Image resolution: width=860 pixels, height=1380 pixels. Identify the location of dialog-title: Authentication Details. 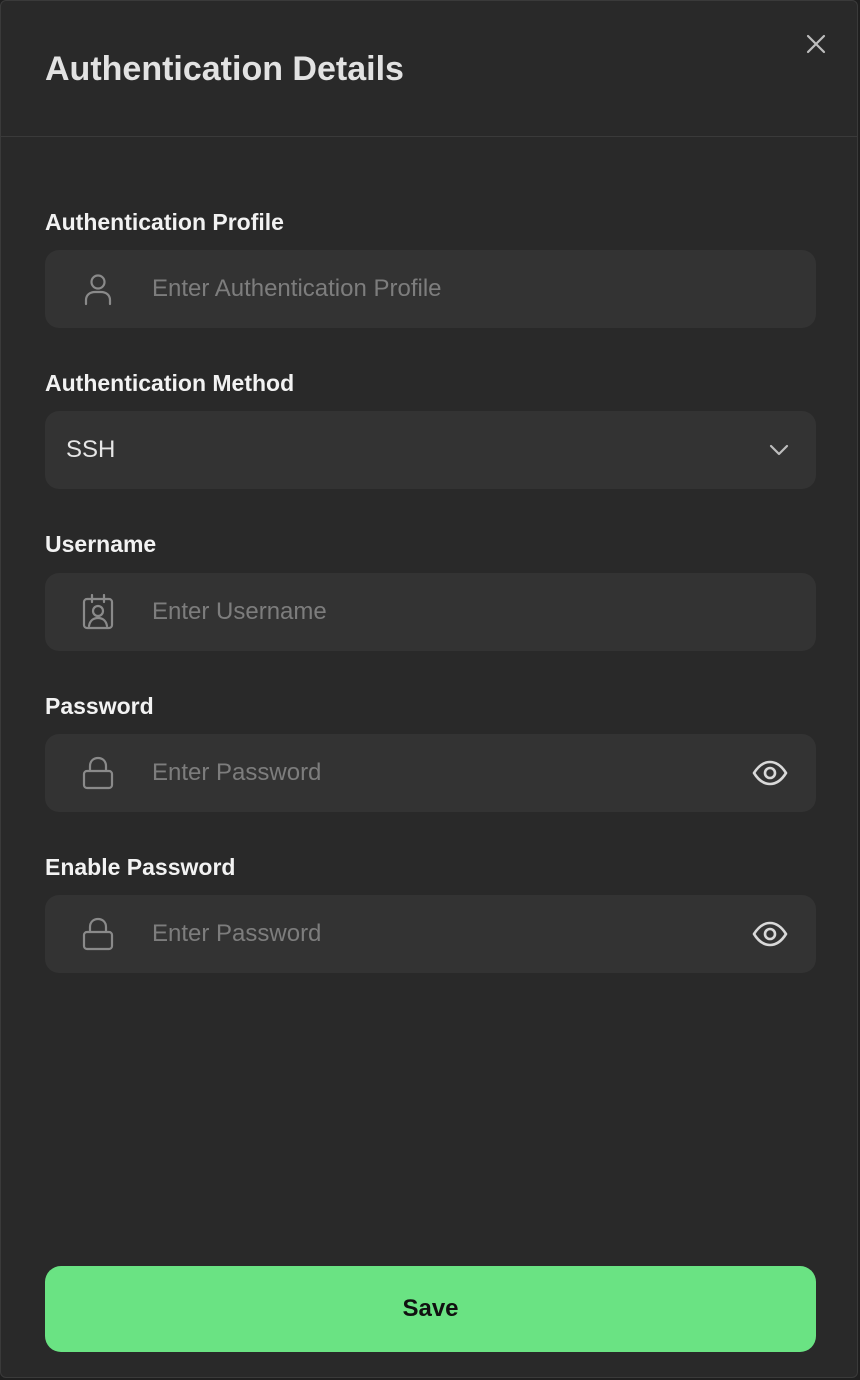
(224, 69).